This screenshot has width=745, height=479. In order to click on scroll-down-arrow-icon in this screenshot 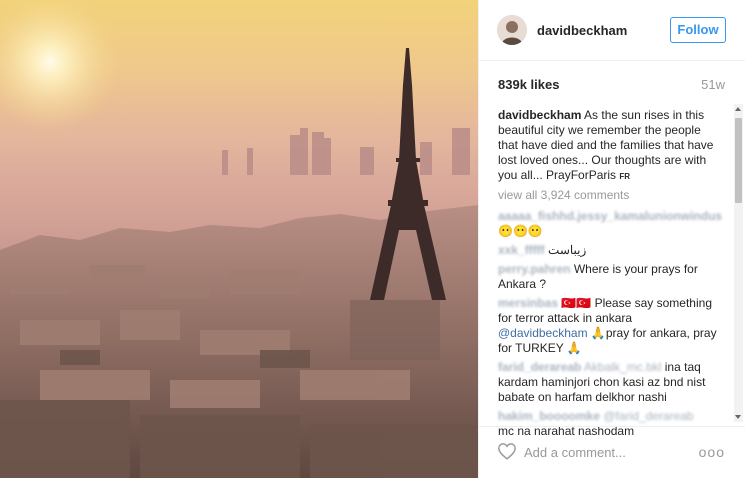, I will do `click(738, 417)`.